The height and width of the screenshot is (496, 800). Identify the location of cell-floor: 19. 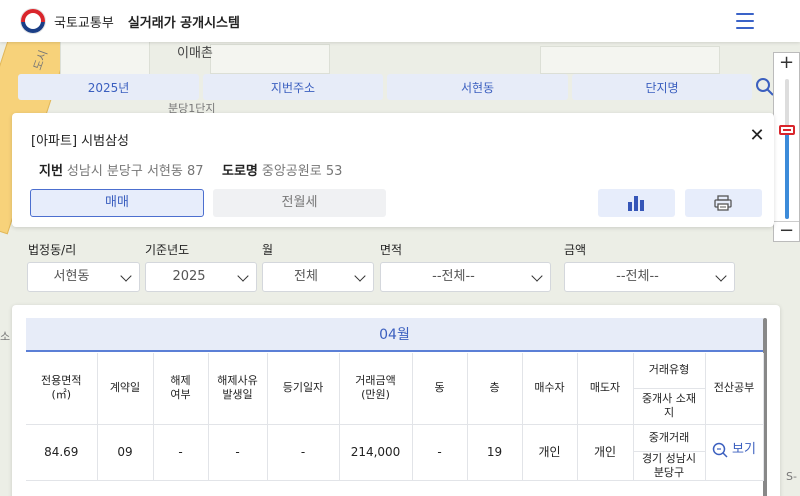
(495, 452).